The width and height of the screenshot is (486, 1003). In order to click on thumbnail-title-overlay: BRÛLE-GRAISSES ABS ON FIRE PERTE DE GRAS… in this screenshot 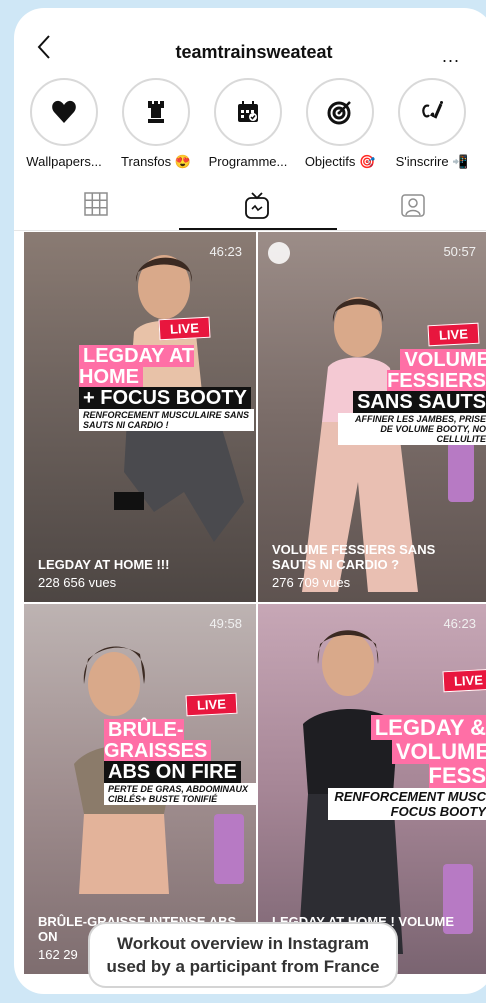, I will do `click(180, 763)`.